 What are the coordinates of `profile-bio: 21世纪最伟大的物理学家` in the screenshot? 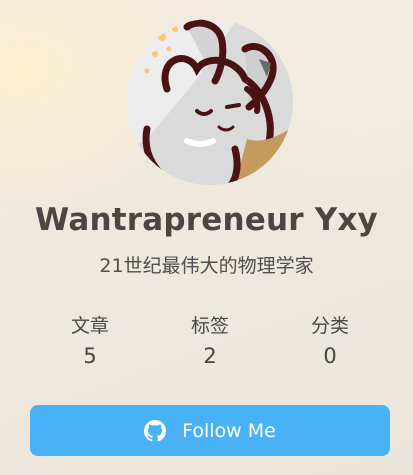 It's located at (206, 266).